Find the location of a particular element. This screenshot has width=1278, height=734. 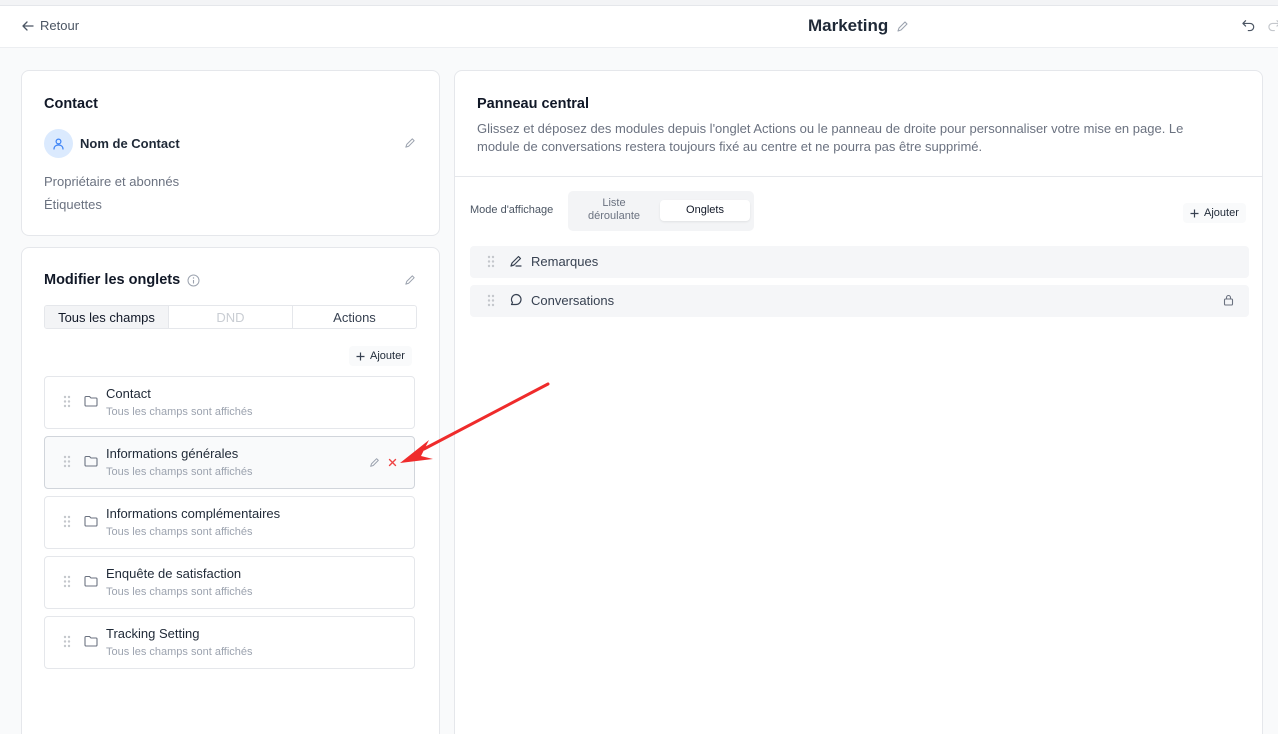

back-label: Retour is located at coordinates (60, 25).